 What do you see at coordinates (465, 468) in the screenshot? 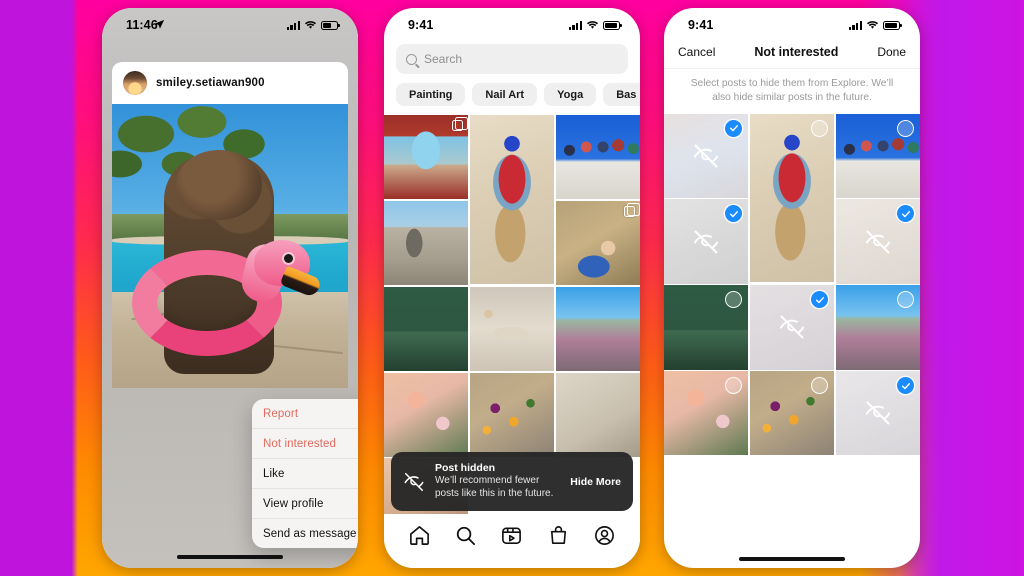
I see `toast-title: Post hidden` at bounding box center [465, 468].